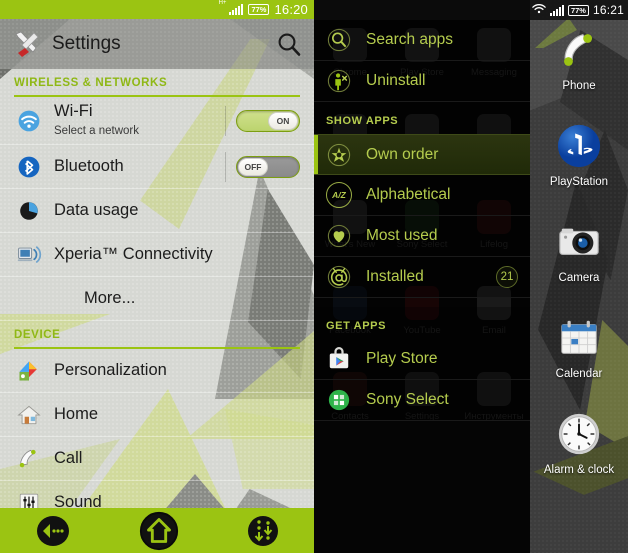 The width and height of the screenshot is (628, 553). I want to click on home-app-phone: Phone, so click(579, 68).